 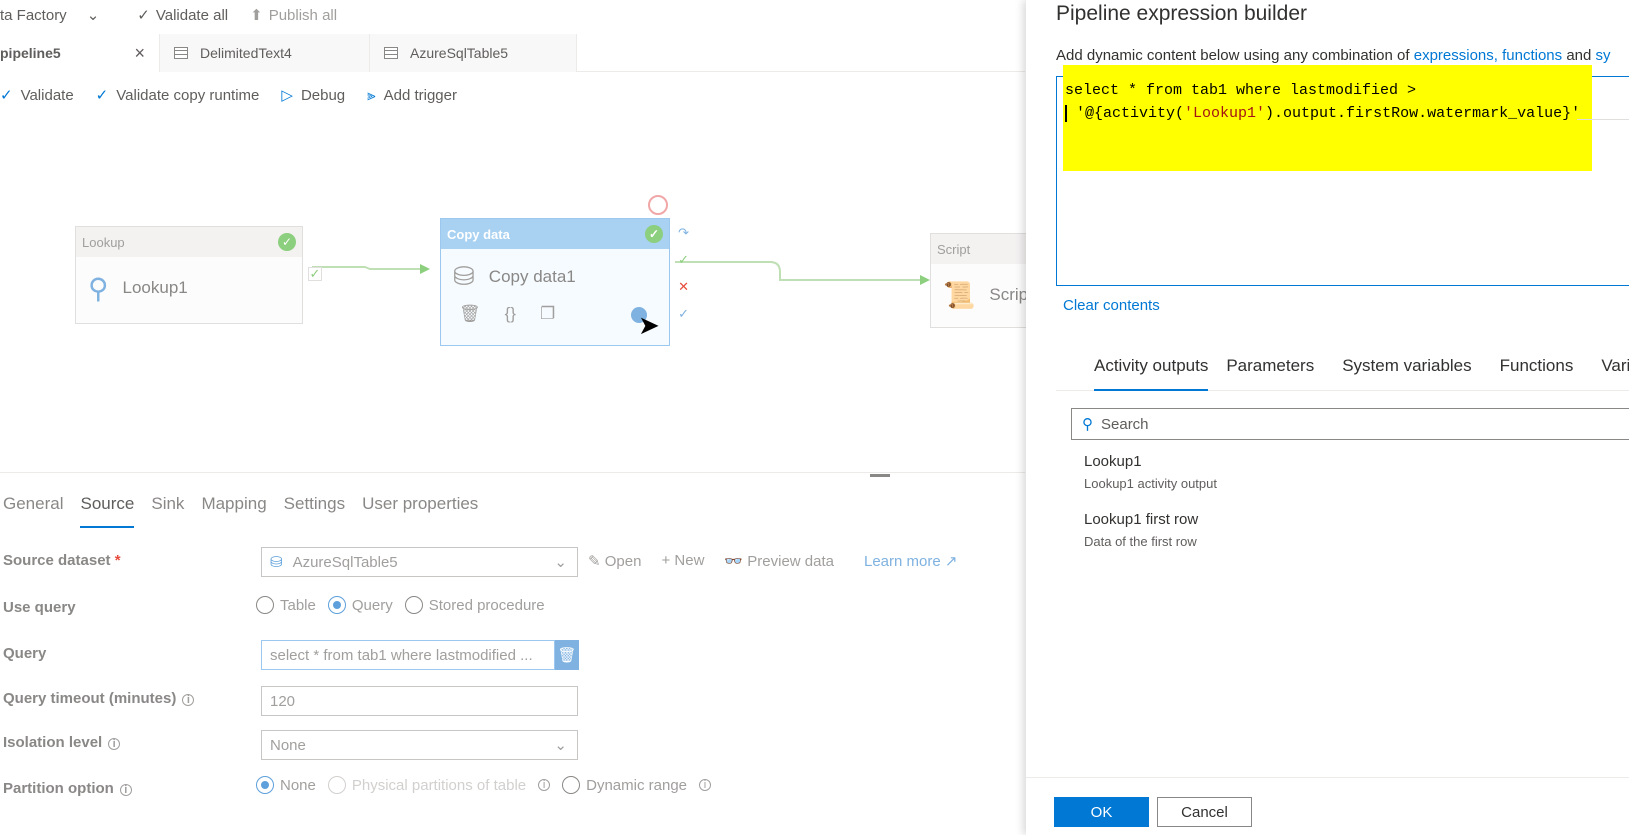 I want to click on tab-label: AzureSqlTable5, so click(x=459, y=53).